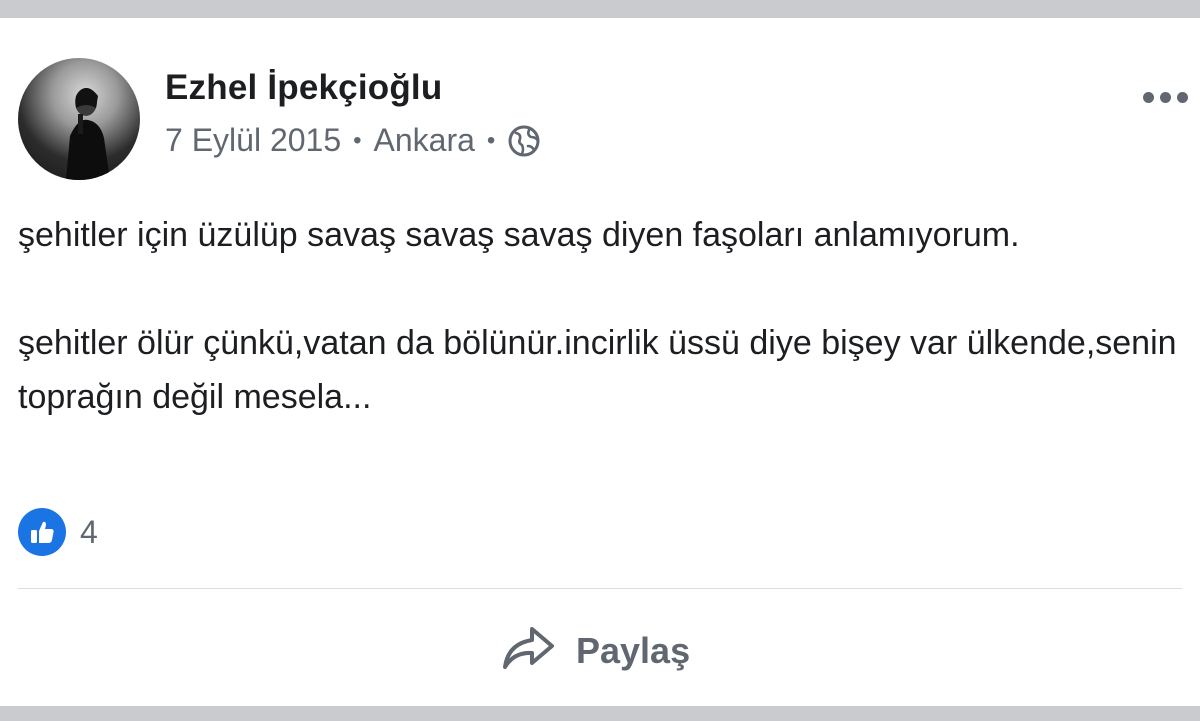 The height and width of the screenshot is (721, 1200). I want to click on post-location: Ankara, so click(424, 140).